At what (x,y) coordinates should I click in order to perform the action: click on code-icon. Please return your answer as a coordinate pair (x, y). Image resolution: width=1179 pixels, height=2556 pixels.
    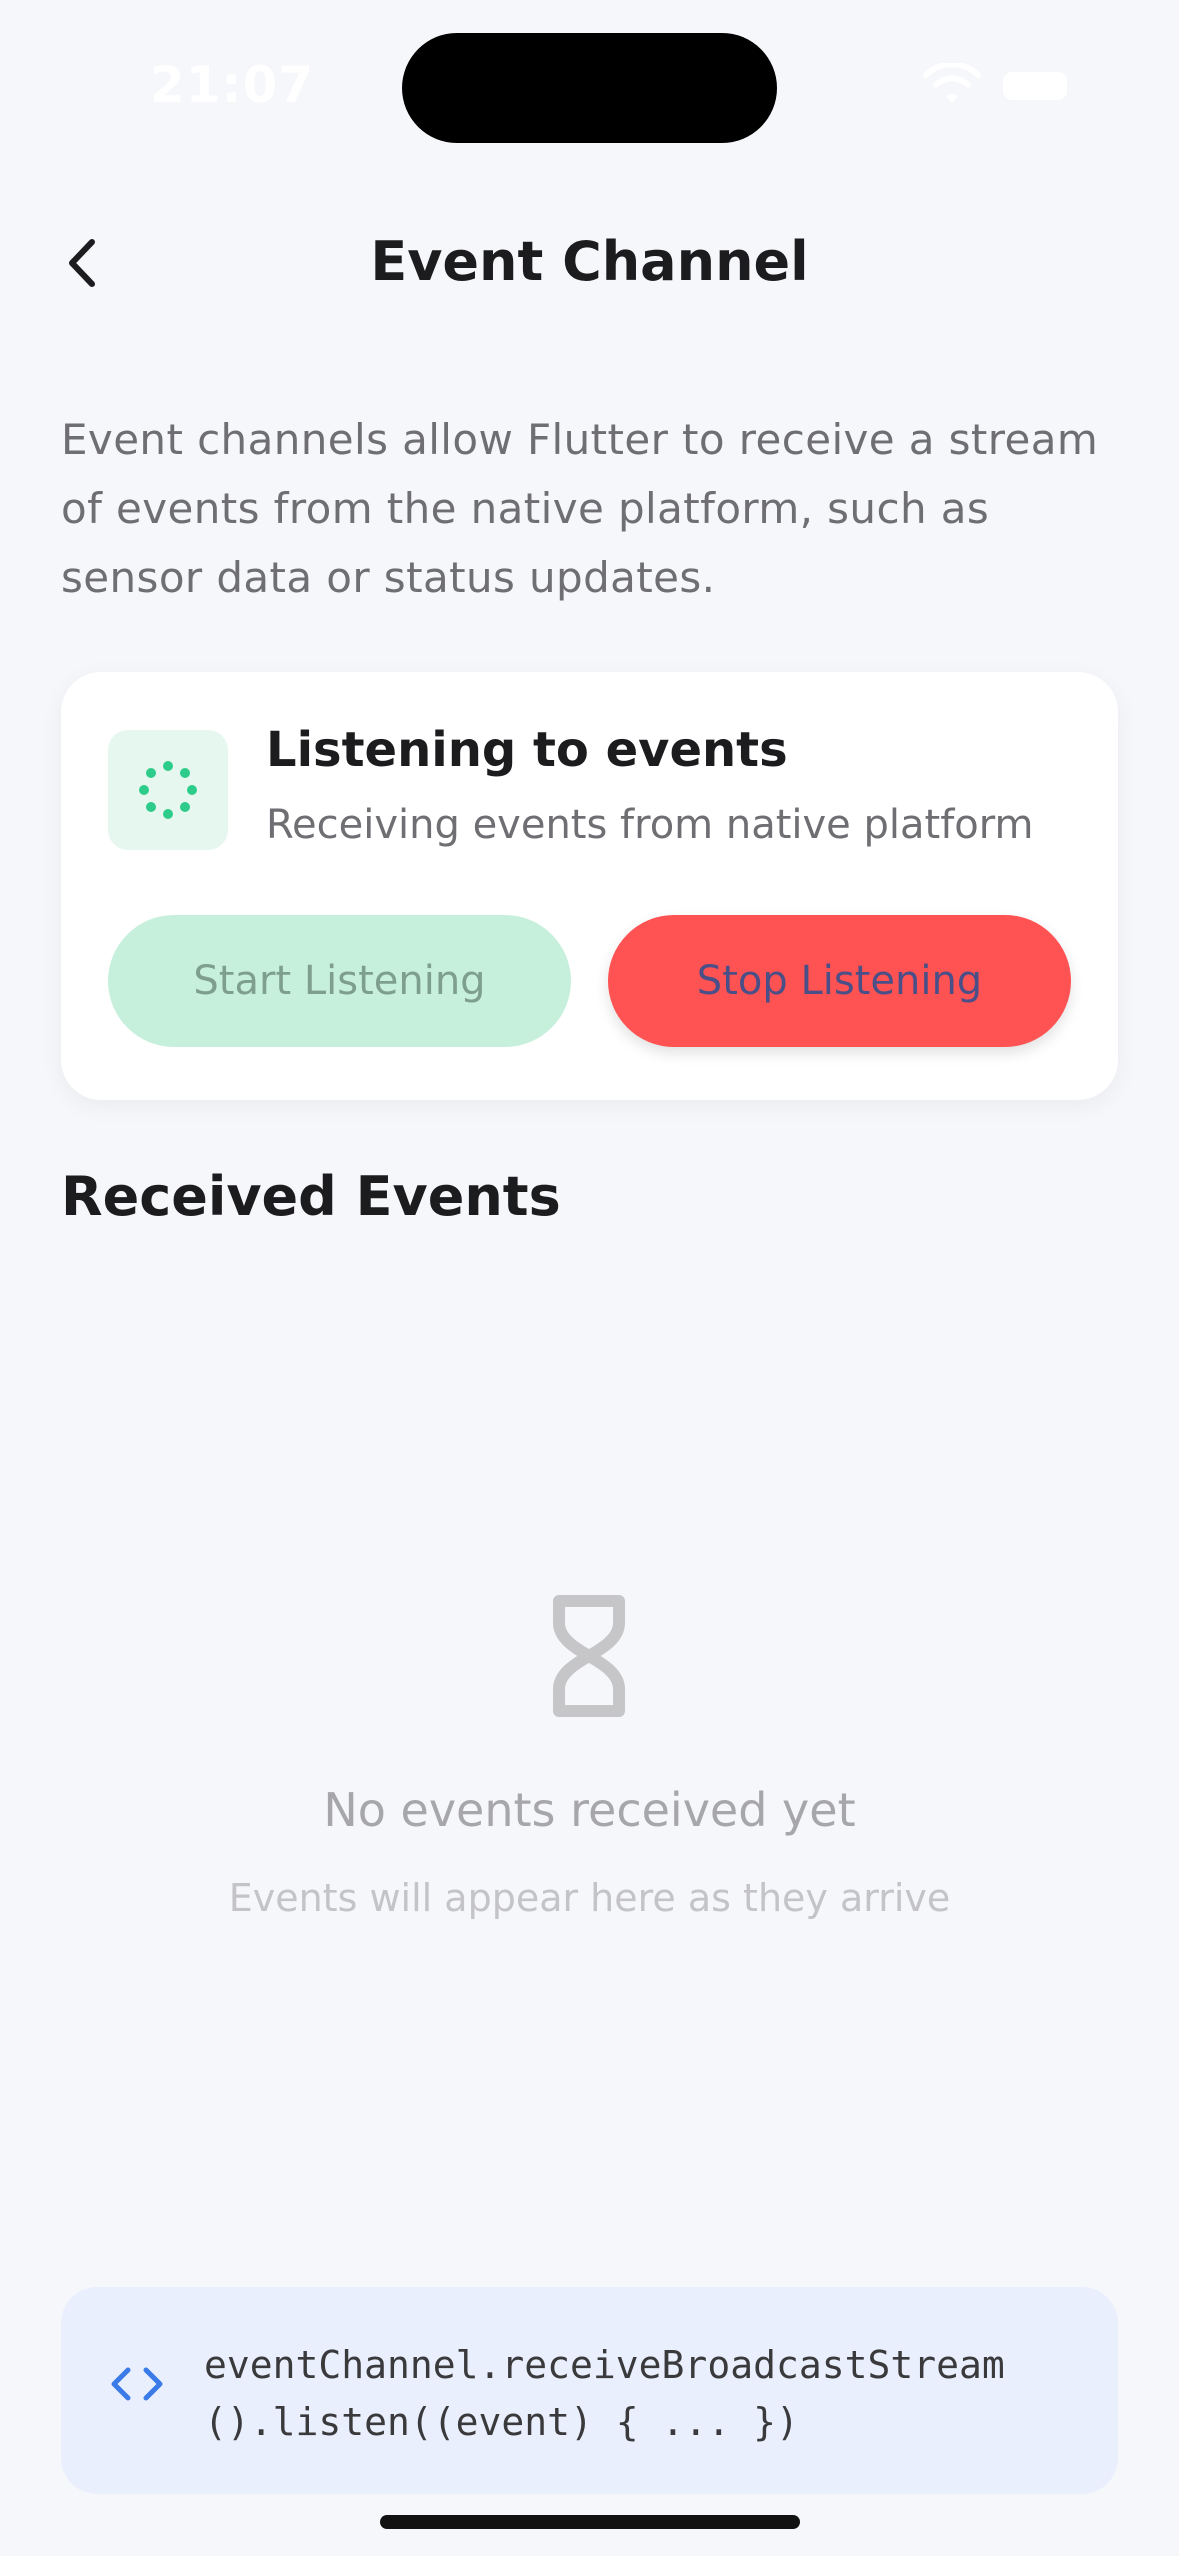
    Looking at the image, I should click on (137, 2384).